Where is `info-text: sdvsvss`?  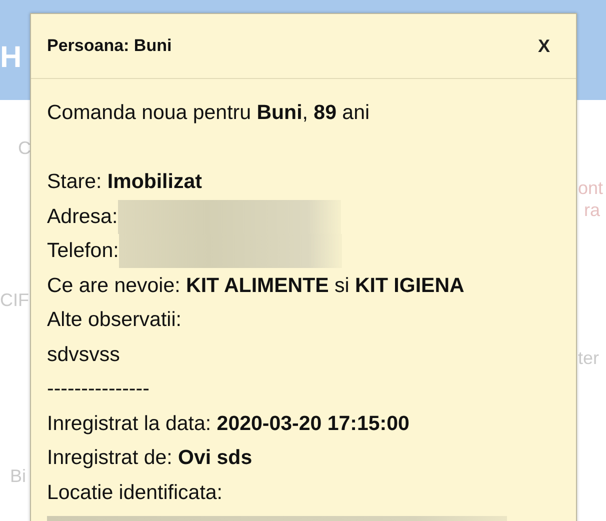 info-text: sdvsvss is located at coordinates (83, 354).